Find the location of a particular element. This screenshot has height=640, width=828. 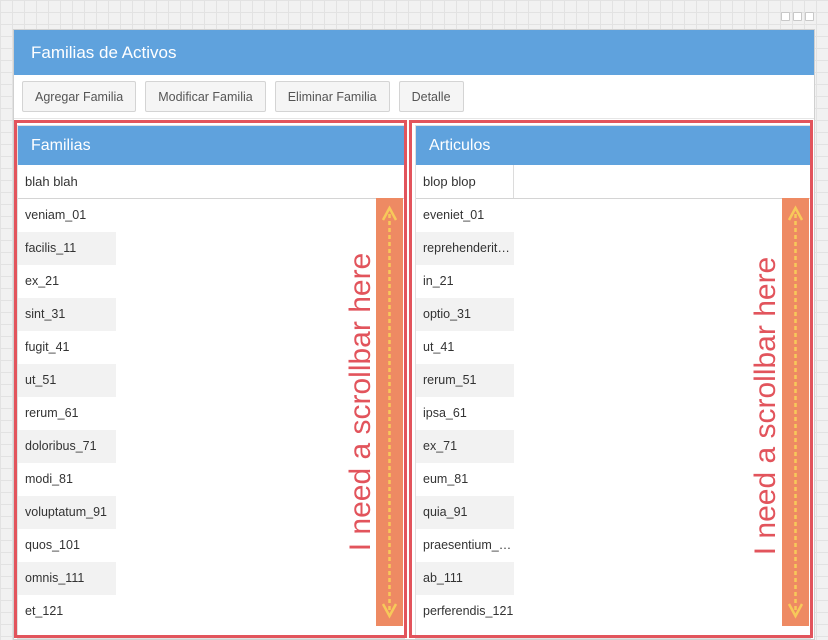

minimize-icon is located at coordinates (785, 16).